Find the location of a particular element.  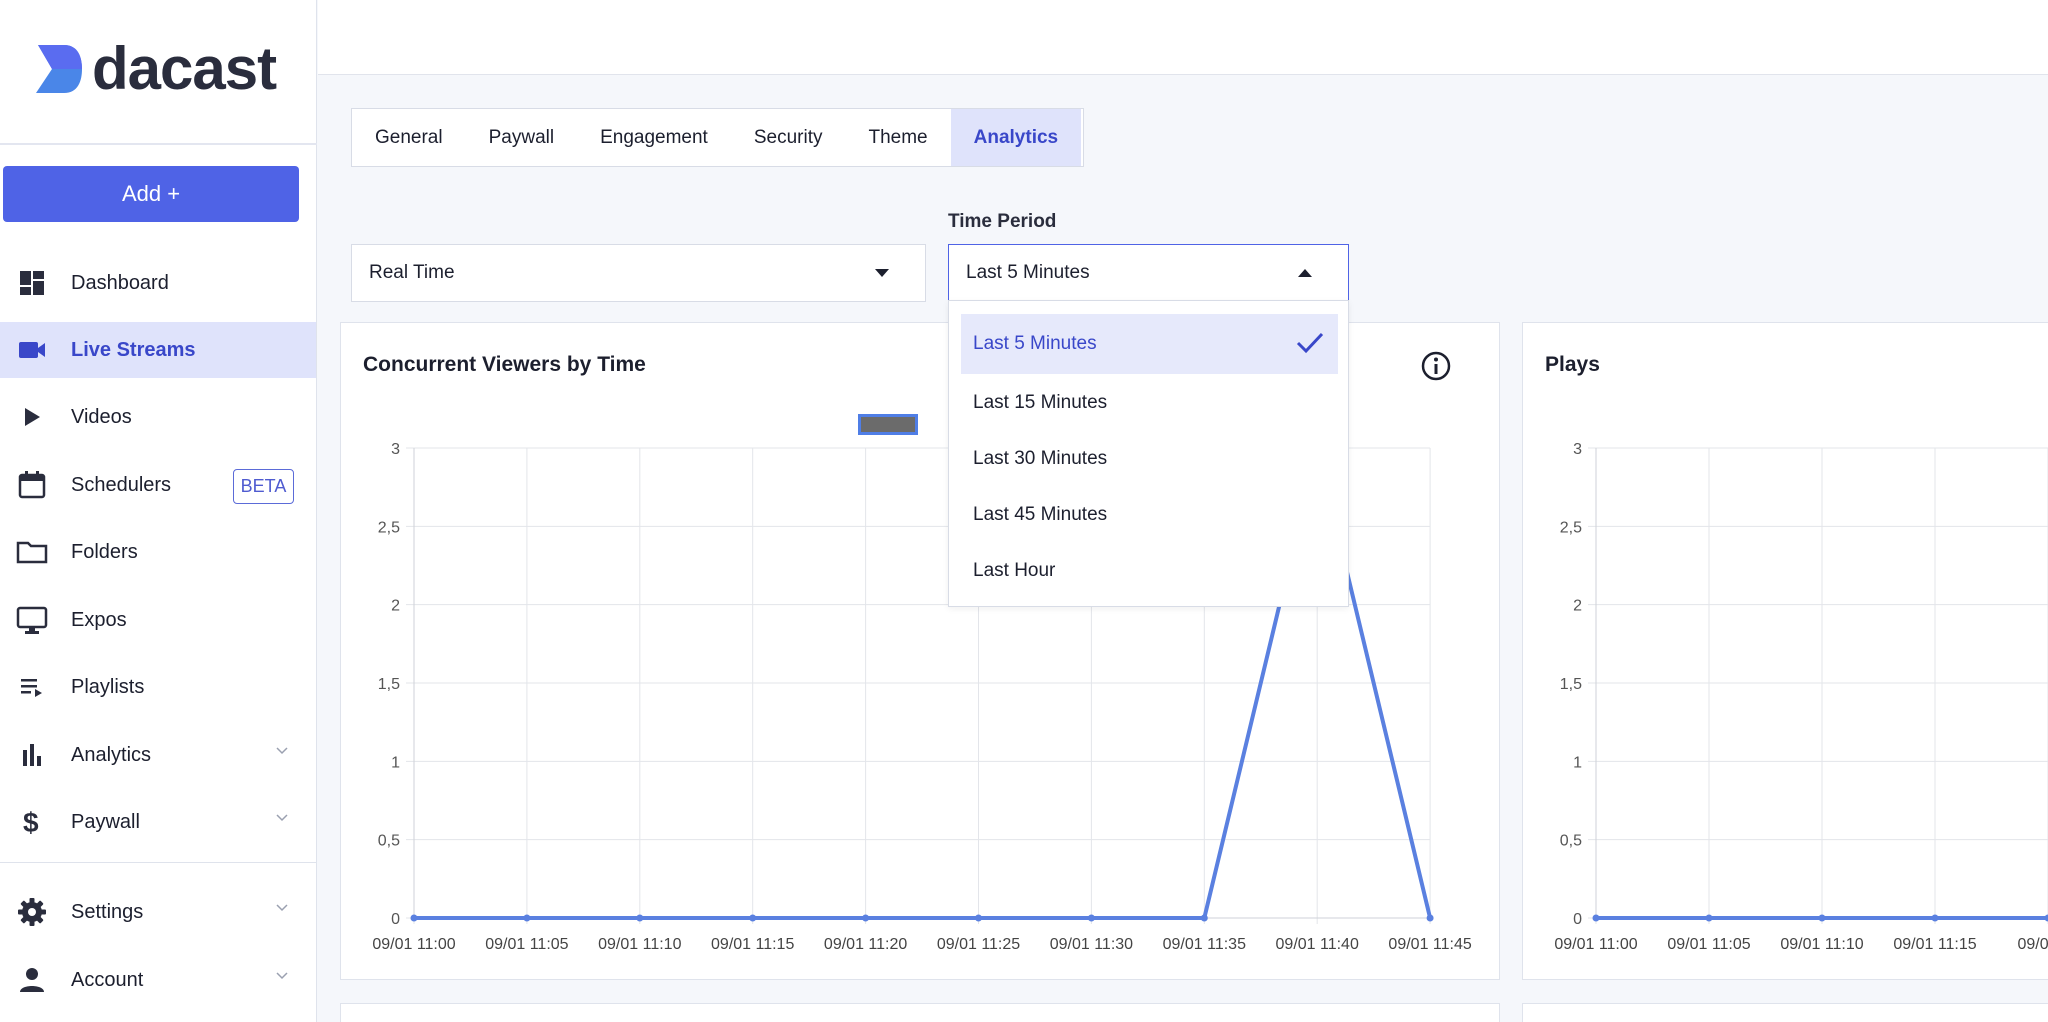

x-tick-label: 09/01 11:30 is located at coordinates (1091, 944).